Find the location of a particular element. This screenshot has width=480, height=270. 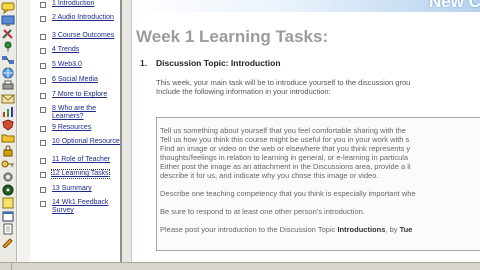

toc-item-summary: 13 Summary is located at coordinates (76, 189).